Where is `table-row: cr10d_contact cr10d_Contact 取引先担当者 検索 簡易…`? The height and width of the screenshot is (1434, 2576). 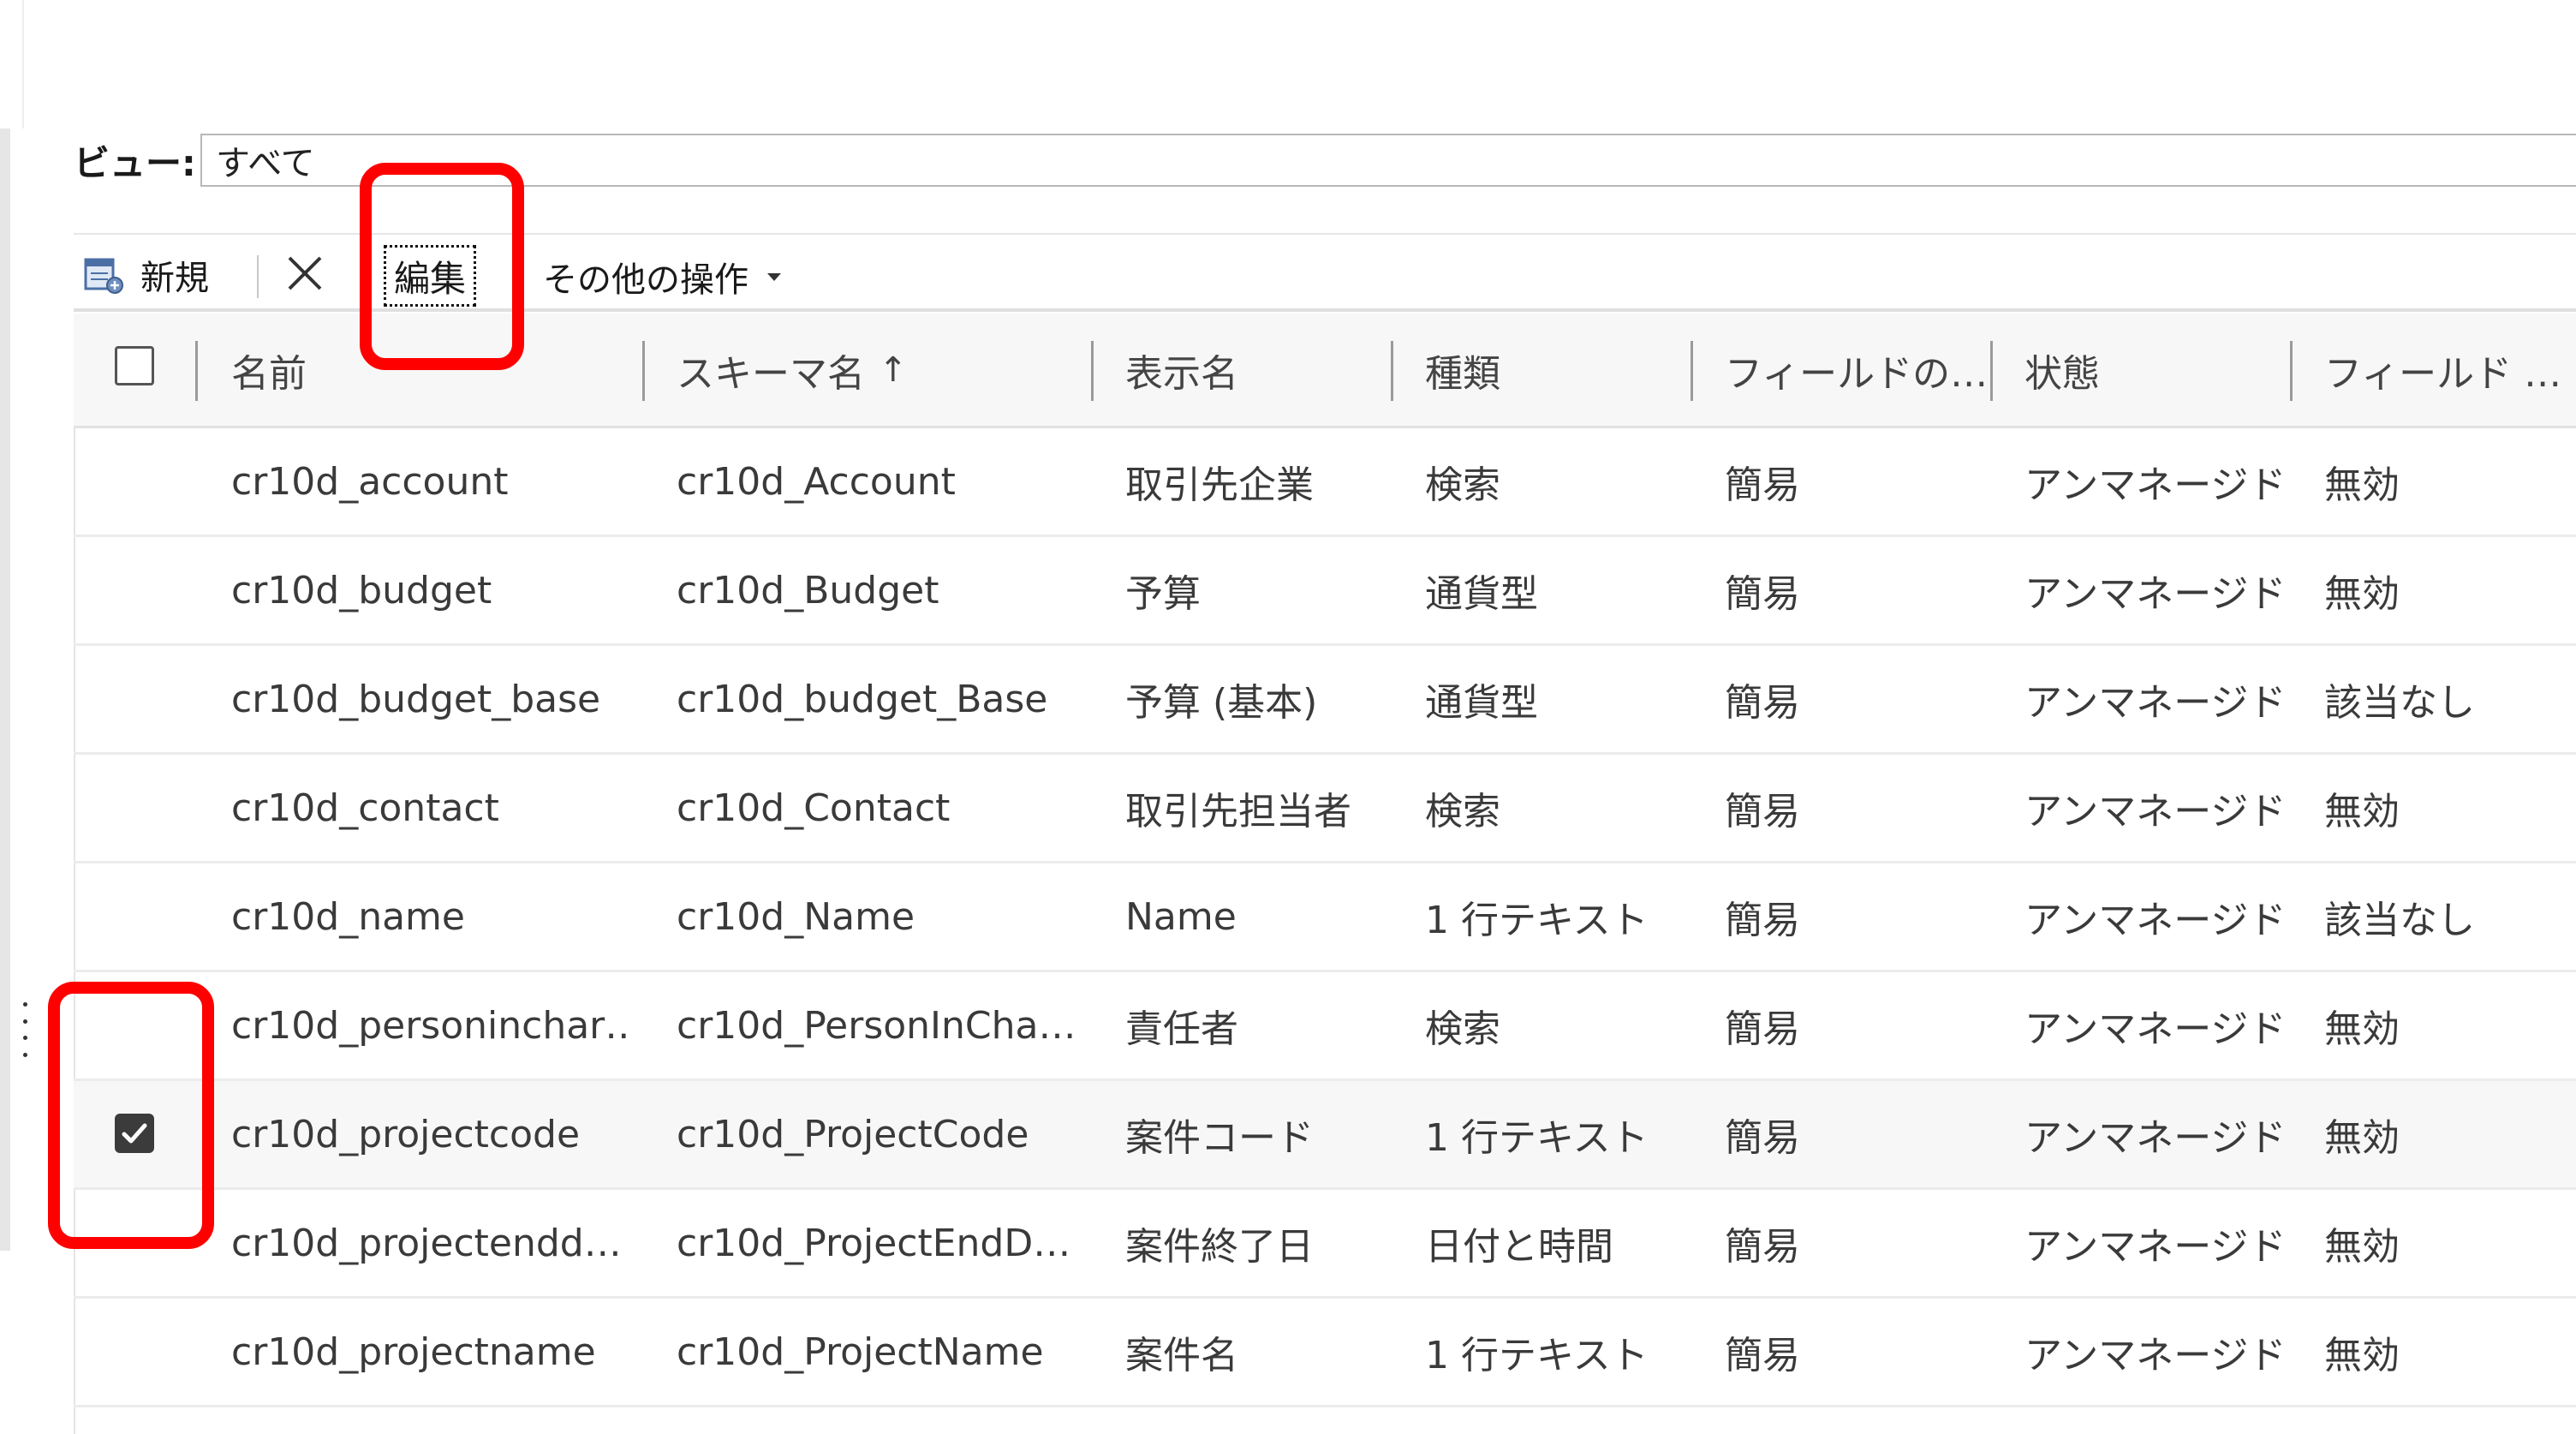 table-row: cr10d_contact cr10d_Contact 取引先担当者 検索 簡易… is located at coordinates (1325, 809).